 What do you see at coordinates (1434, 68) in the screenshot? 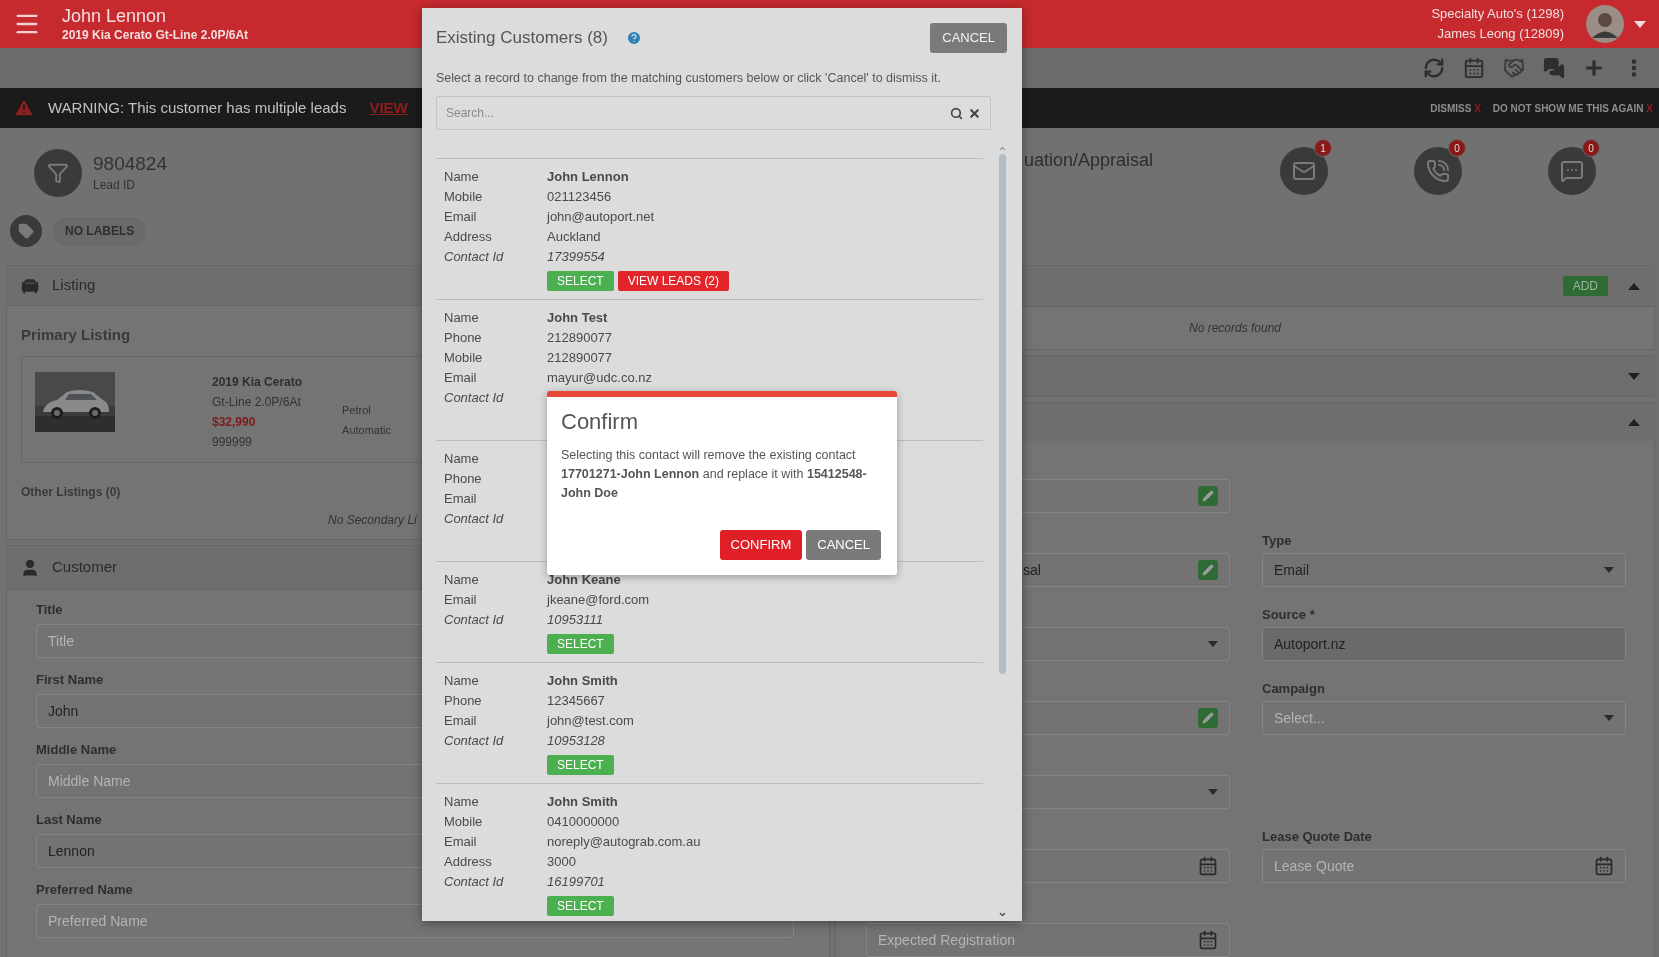
I see `refresh-icon` at bounding box center [1434, 68].